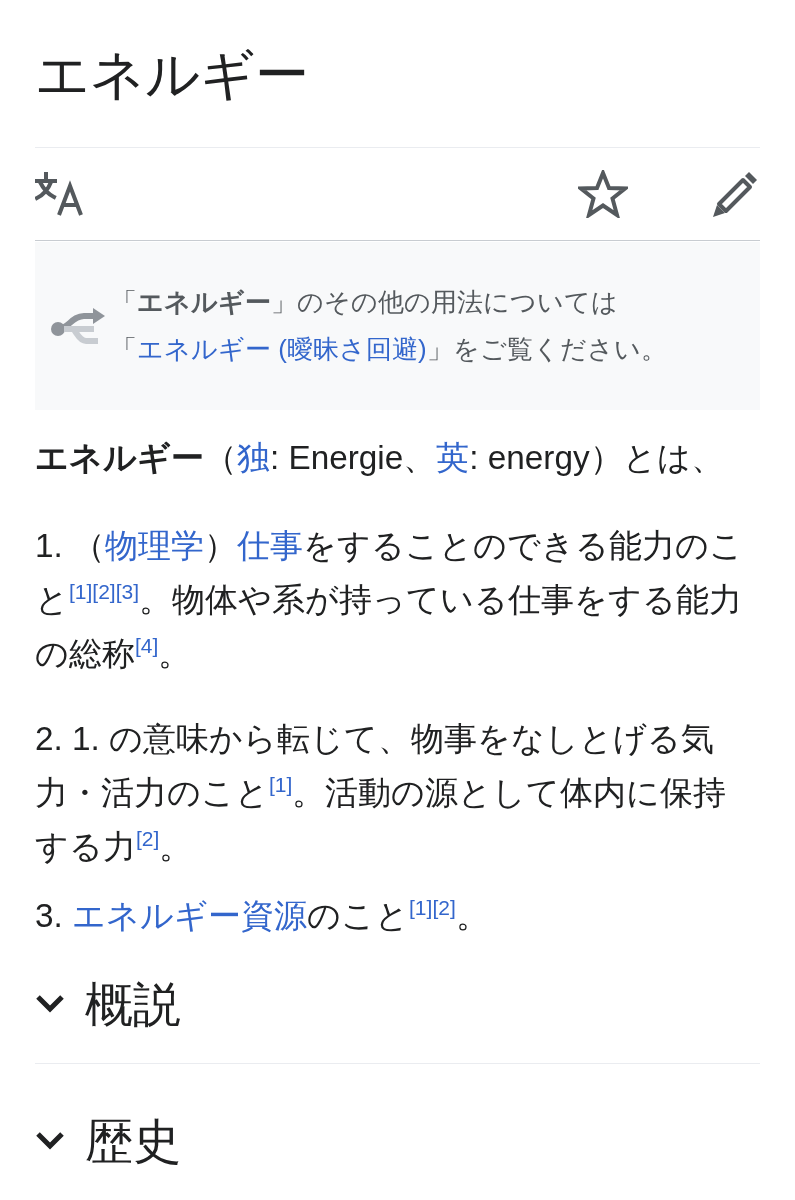 The height and width of the screenshot is (1200, 795). I want to click on wiki-link: 物理学, so click(155, 545).